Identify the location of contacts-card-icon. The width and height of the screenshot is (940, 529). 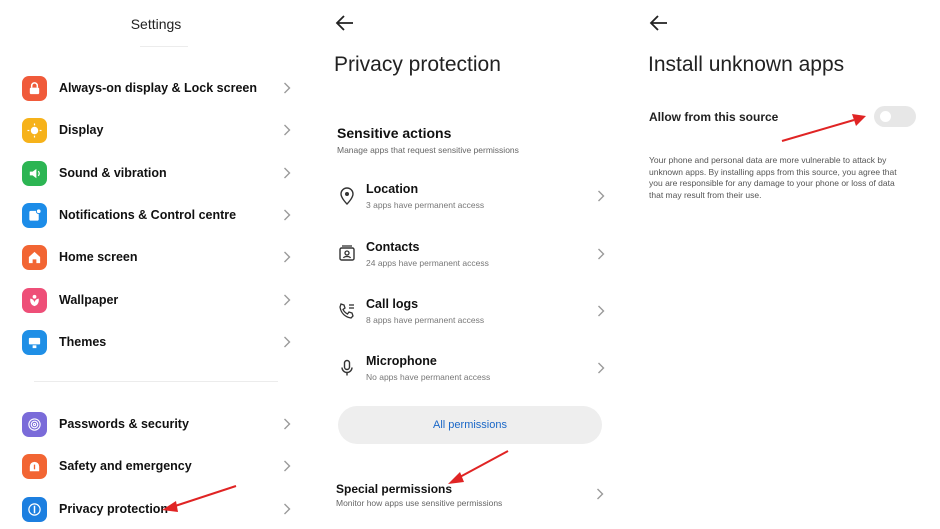
(347, 254).